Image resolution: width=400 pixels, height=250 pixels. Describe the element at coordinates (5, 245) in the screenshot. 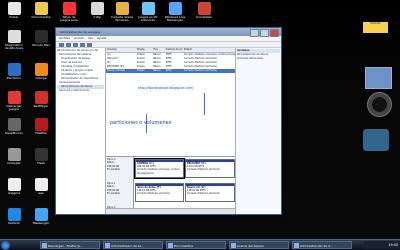

I see `start-button` at that location.